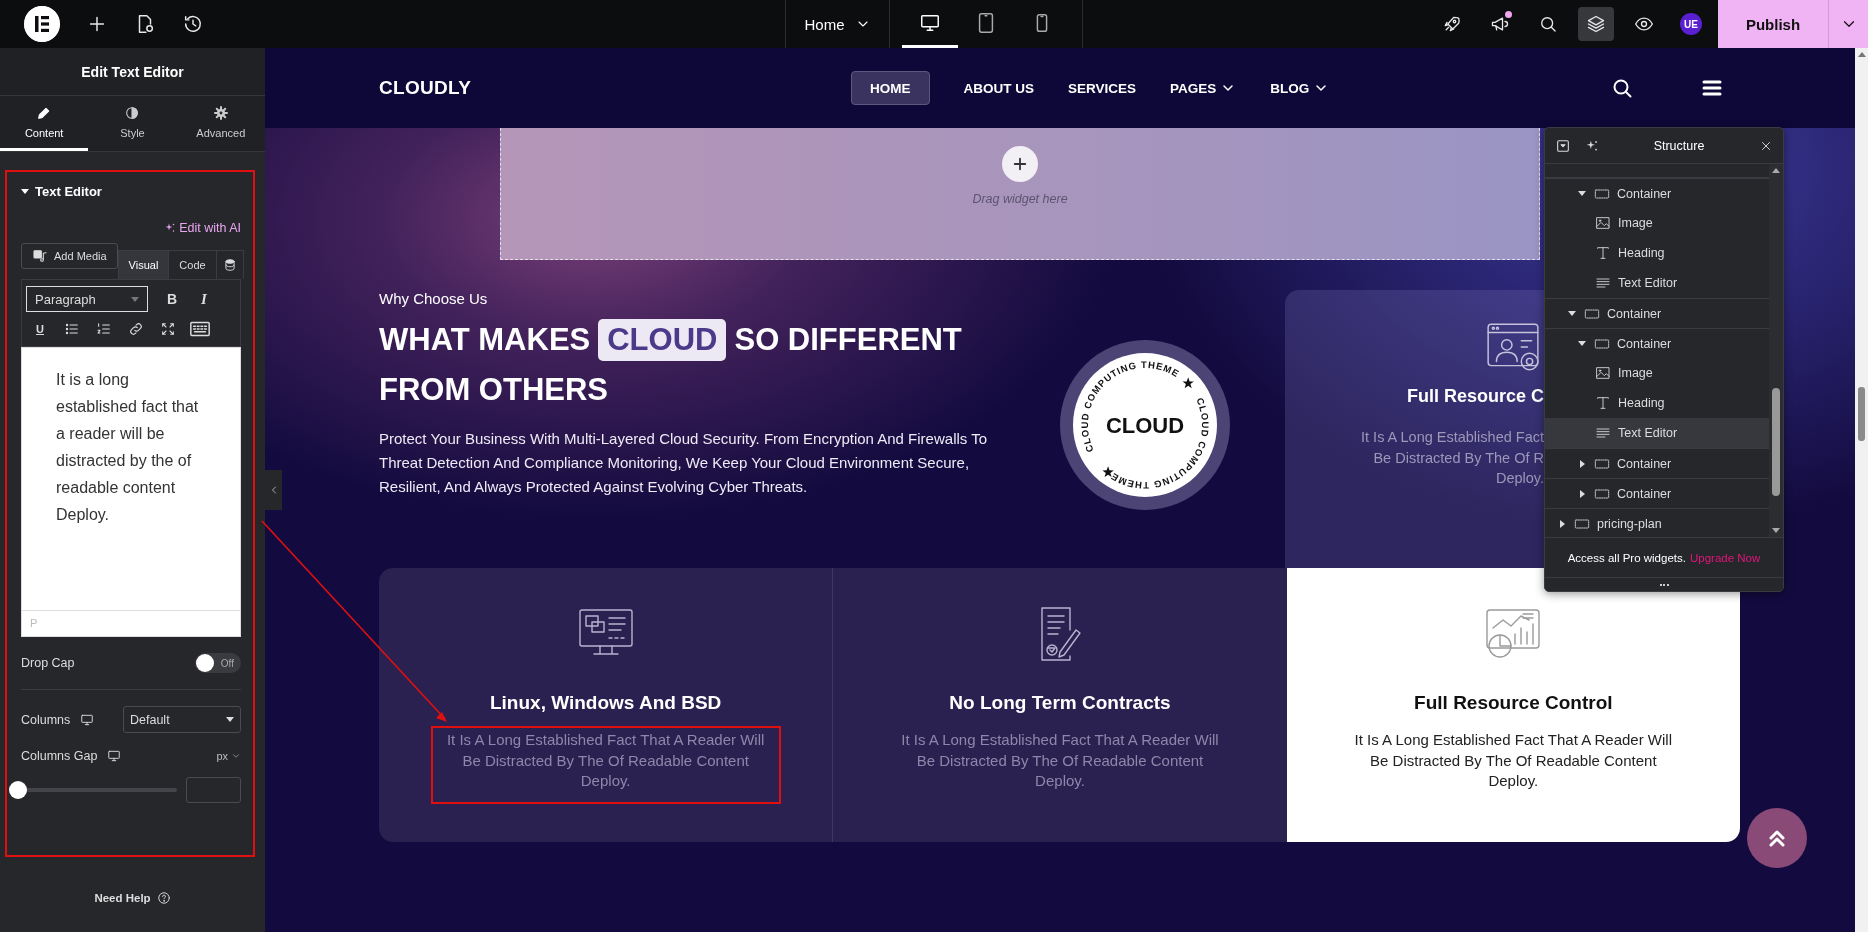 The height and width of the screenshot is (932, 1868). What do you see at coordinates (213, 790) in the screenshot?
I see `number-field` at bounding box center [213, 790].